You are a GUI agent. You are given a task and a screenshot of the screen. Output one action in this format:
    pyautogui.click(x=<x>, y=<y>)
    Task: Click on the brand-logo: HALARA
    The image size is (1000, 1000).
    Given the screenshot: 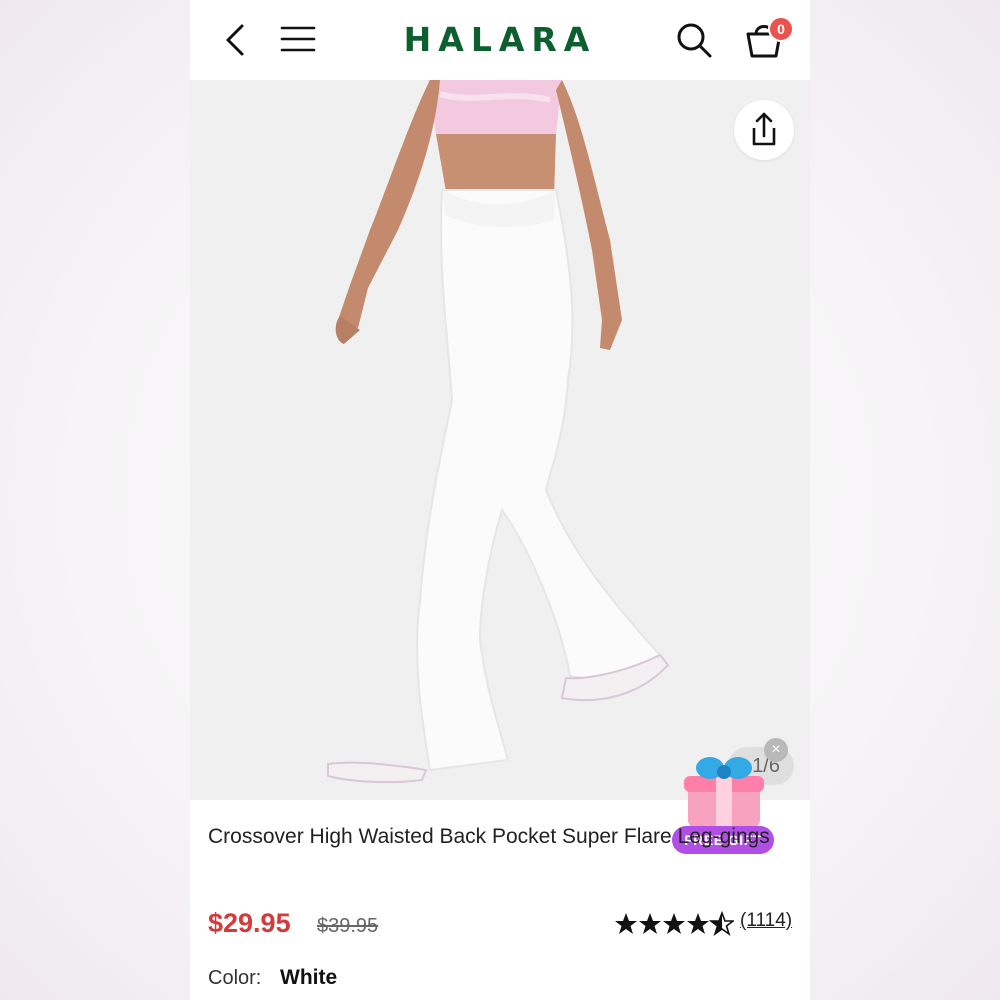 What is the action you would take?
    pyautogui.click(x=500, y=39)
    